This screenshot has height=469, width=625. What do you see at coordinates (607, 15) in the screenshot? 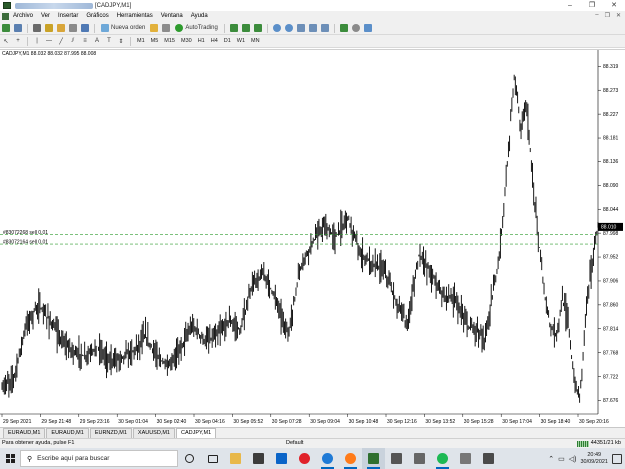
I see `chart-restore-button: ❐` at bounding box center [607, 15].